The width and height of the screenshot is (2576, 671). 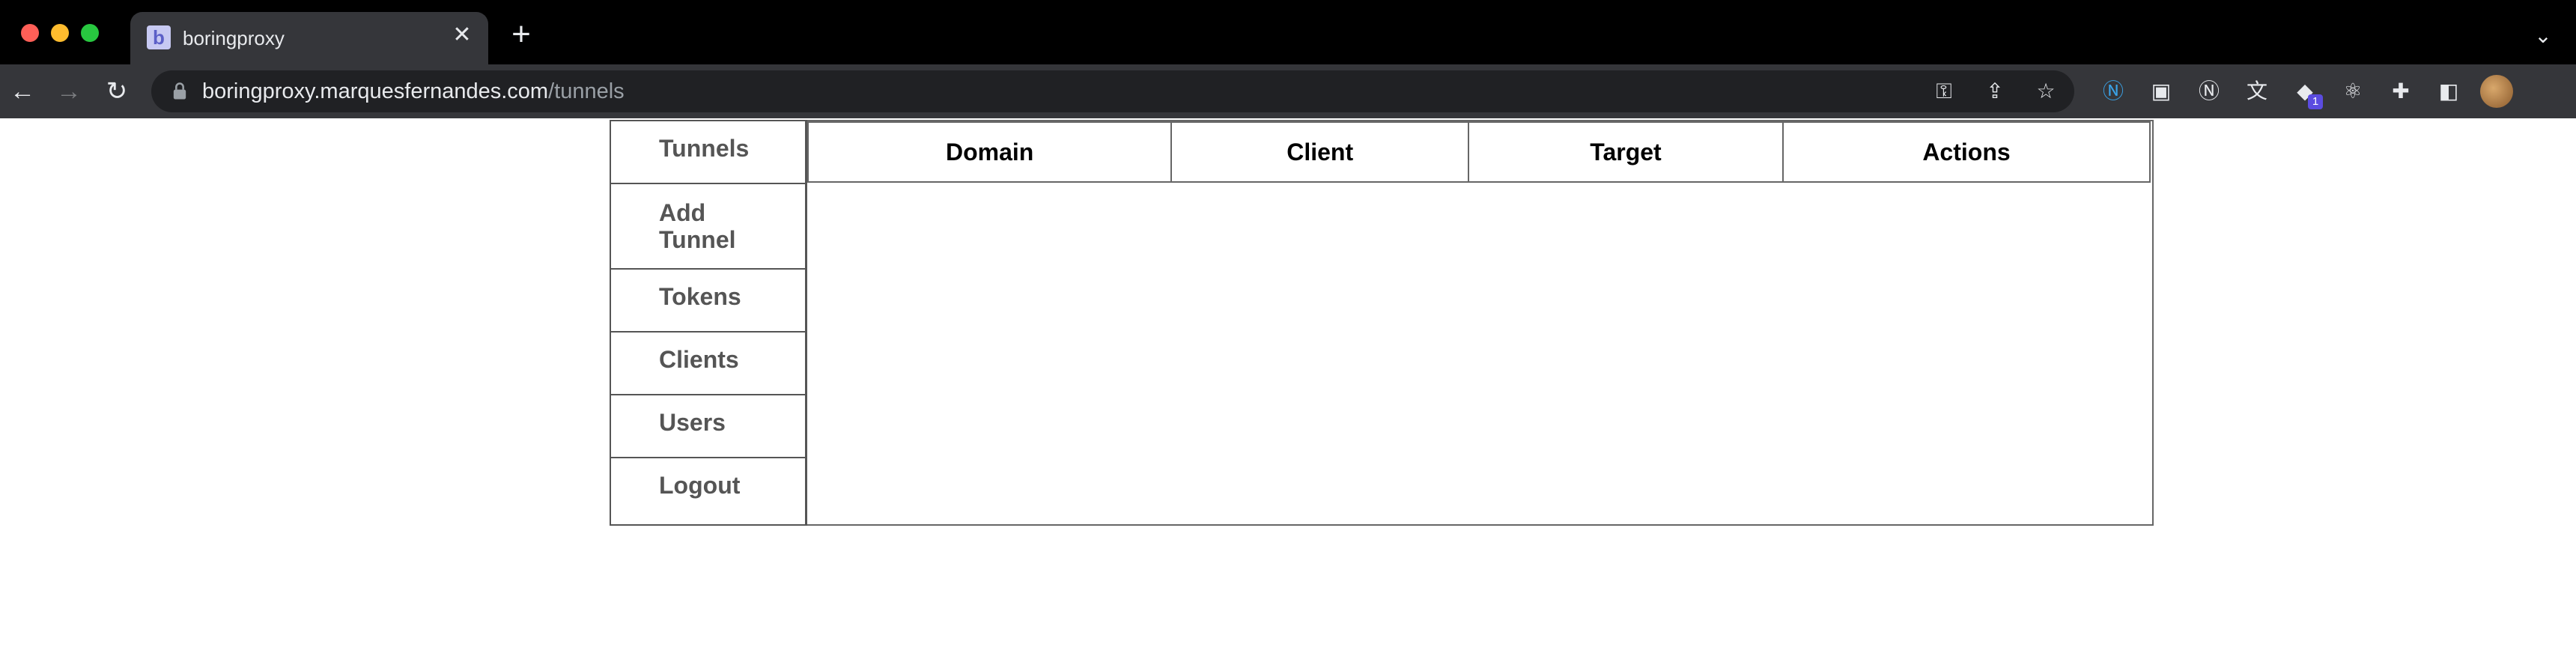 I want to click on column-header-client: Client, so click(x=1319, y=152).